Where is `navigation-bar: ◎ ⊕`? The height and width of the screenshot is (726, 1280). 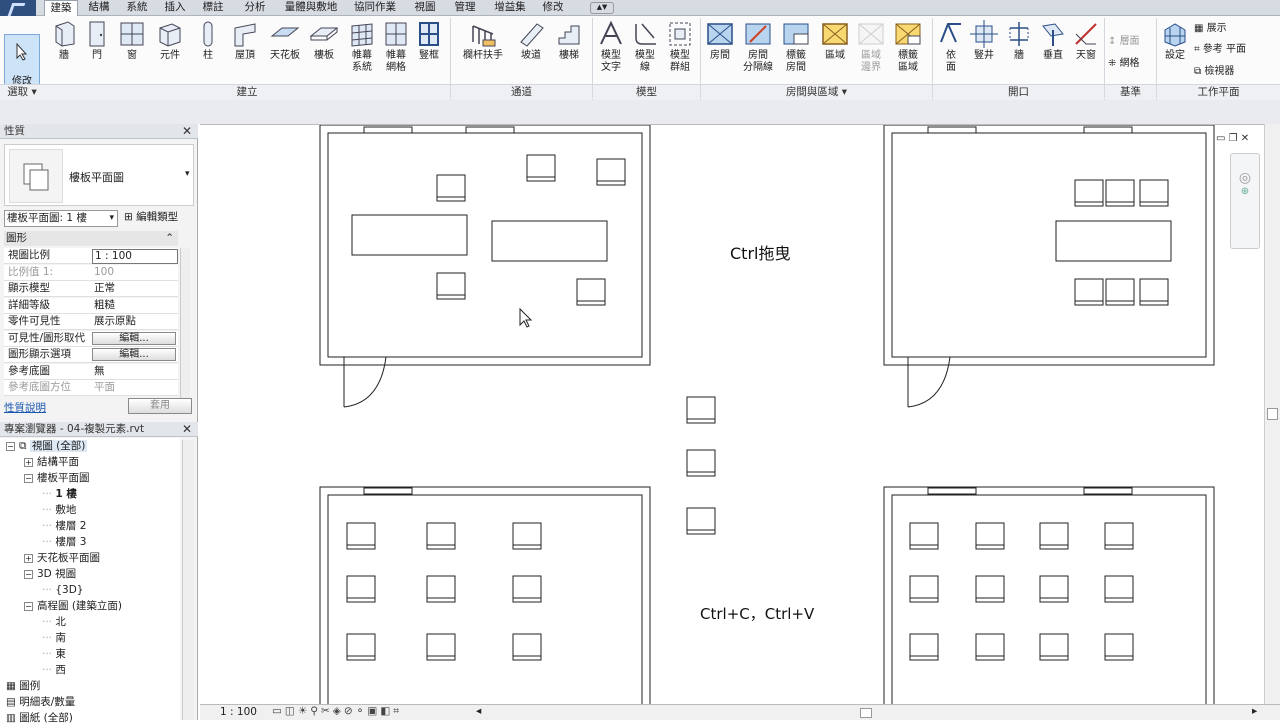 navigation-bar: ◎ ⊕ is located at coordinates (1245, 201).